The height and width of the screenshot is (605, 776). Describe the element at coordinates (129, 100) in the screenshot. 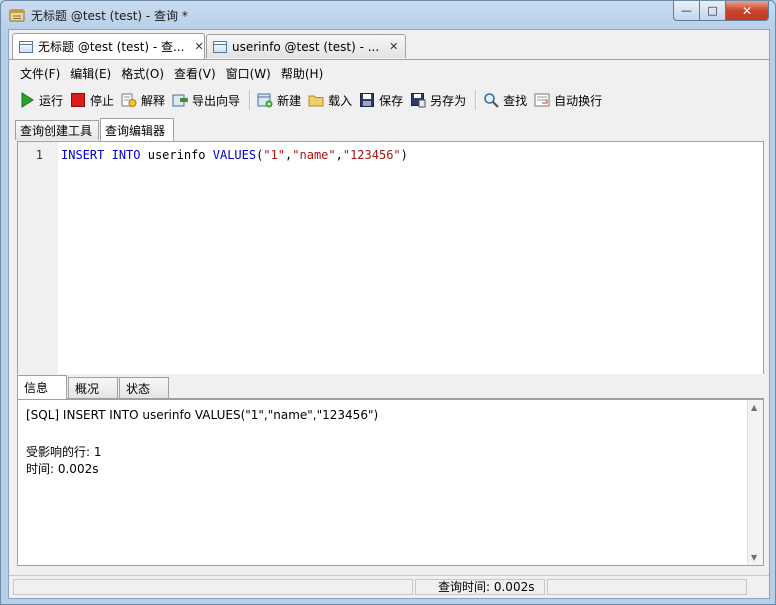

I see `explain-icon` at that location.